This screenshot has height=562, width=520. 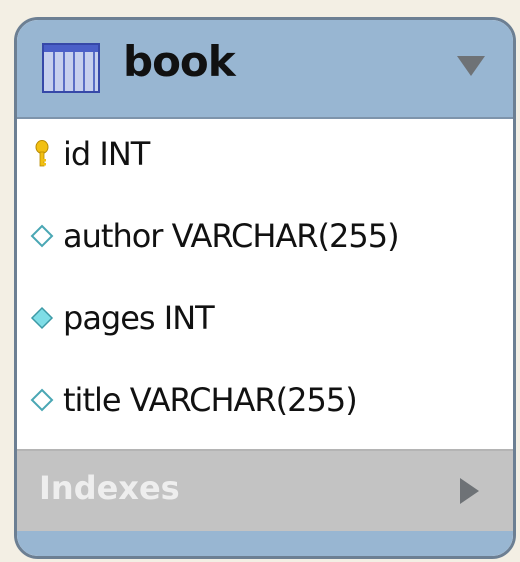 What do you see at coordinates (71, 68) in the screenshot?
I see `table-icon` at bounding box center [71, 68].